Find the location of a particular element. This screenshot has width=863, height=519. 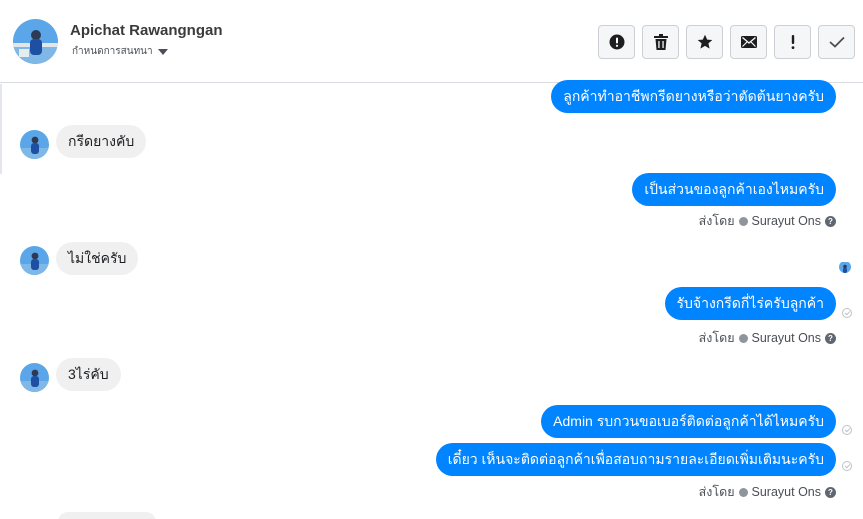

delete-button is located at coordinates (660, 42).